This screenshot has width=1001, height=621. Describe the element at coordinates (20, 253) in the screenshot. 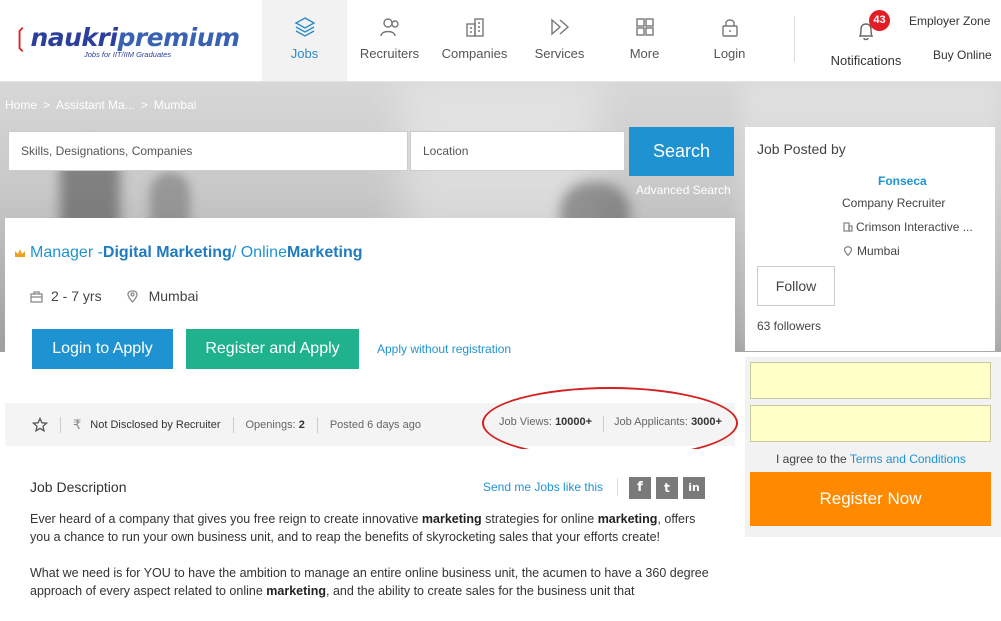

I see `crown-icon` at that location.